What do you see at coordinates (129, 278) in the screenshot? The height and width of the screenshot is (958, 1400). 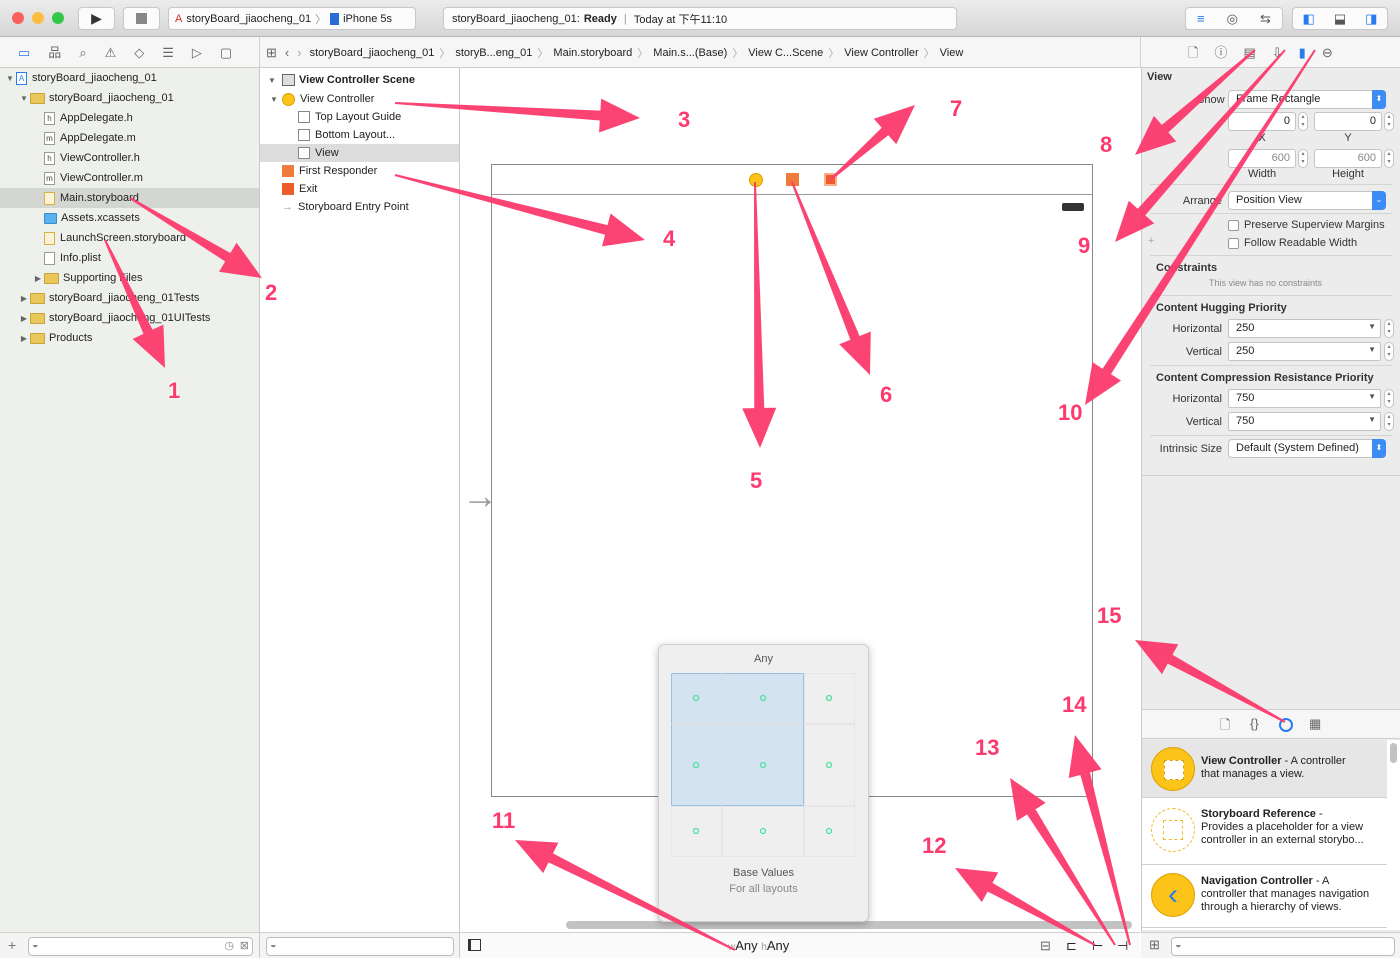 I see `navigator-item: ▶ Supporting Files` at bounding box center [129, 278].